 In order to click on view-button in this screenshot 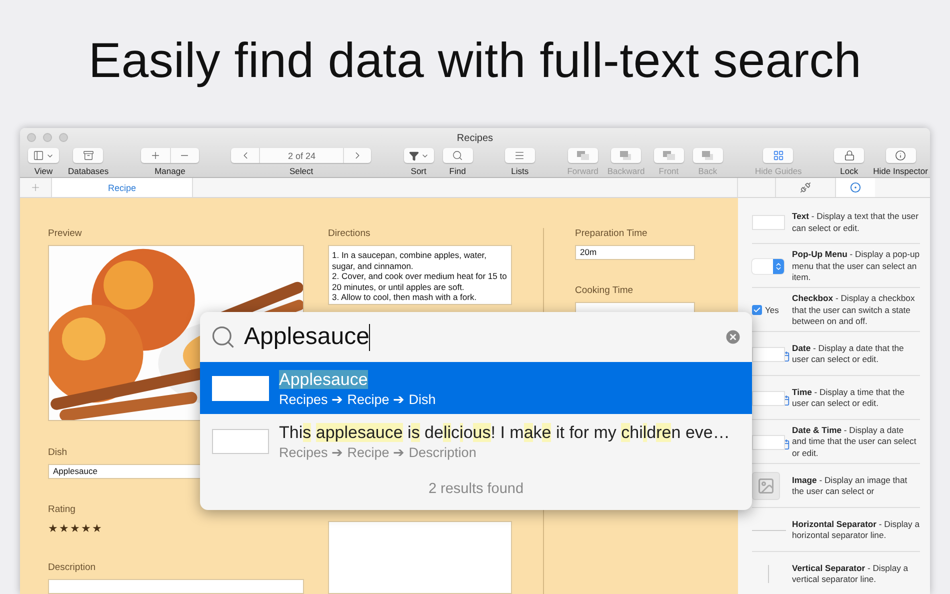, I will do `click(43, 155)`.